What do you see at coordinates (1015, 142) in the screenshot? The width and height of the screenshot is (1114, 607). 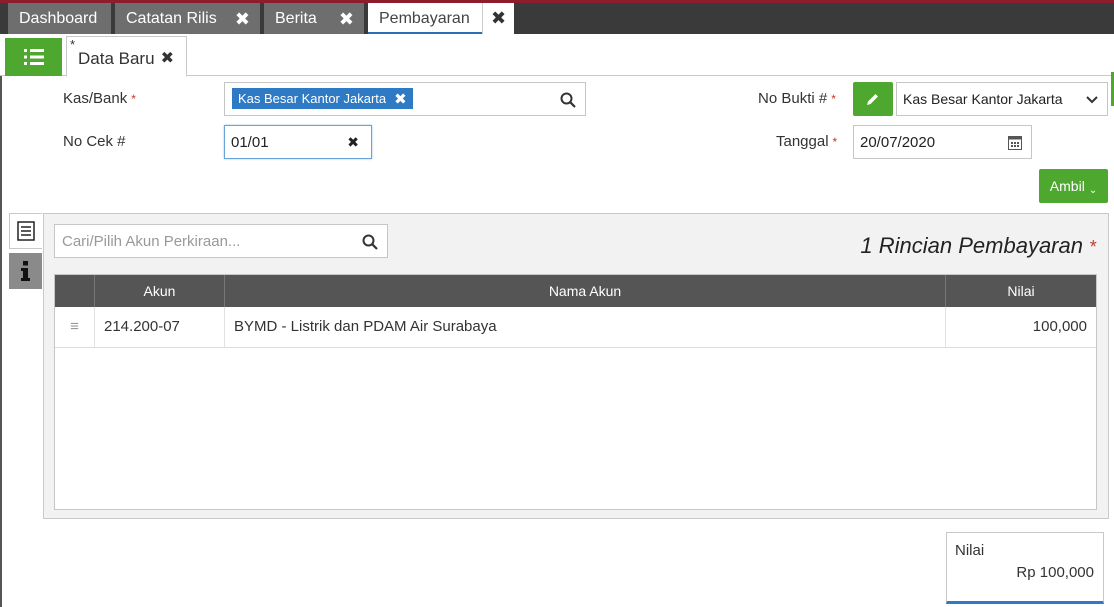 I see `calendar-icon` at bounding box center [1015, 142].